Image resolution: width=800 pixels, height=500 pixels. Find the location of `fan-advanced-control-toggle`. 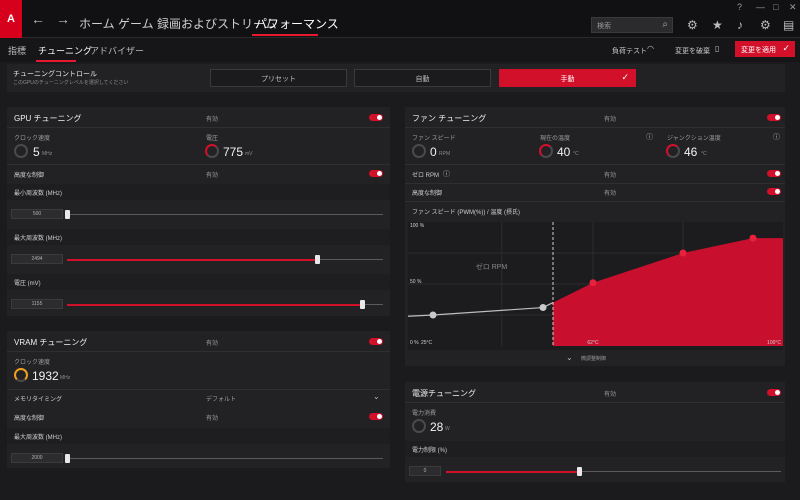

fan-advanced-control-toggle is located at coordinates (774, 191).